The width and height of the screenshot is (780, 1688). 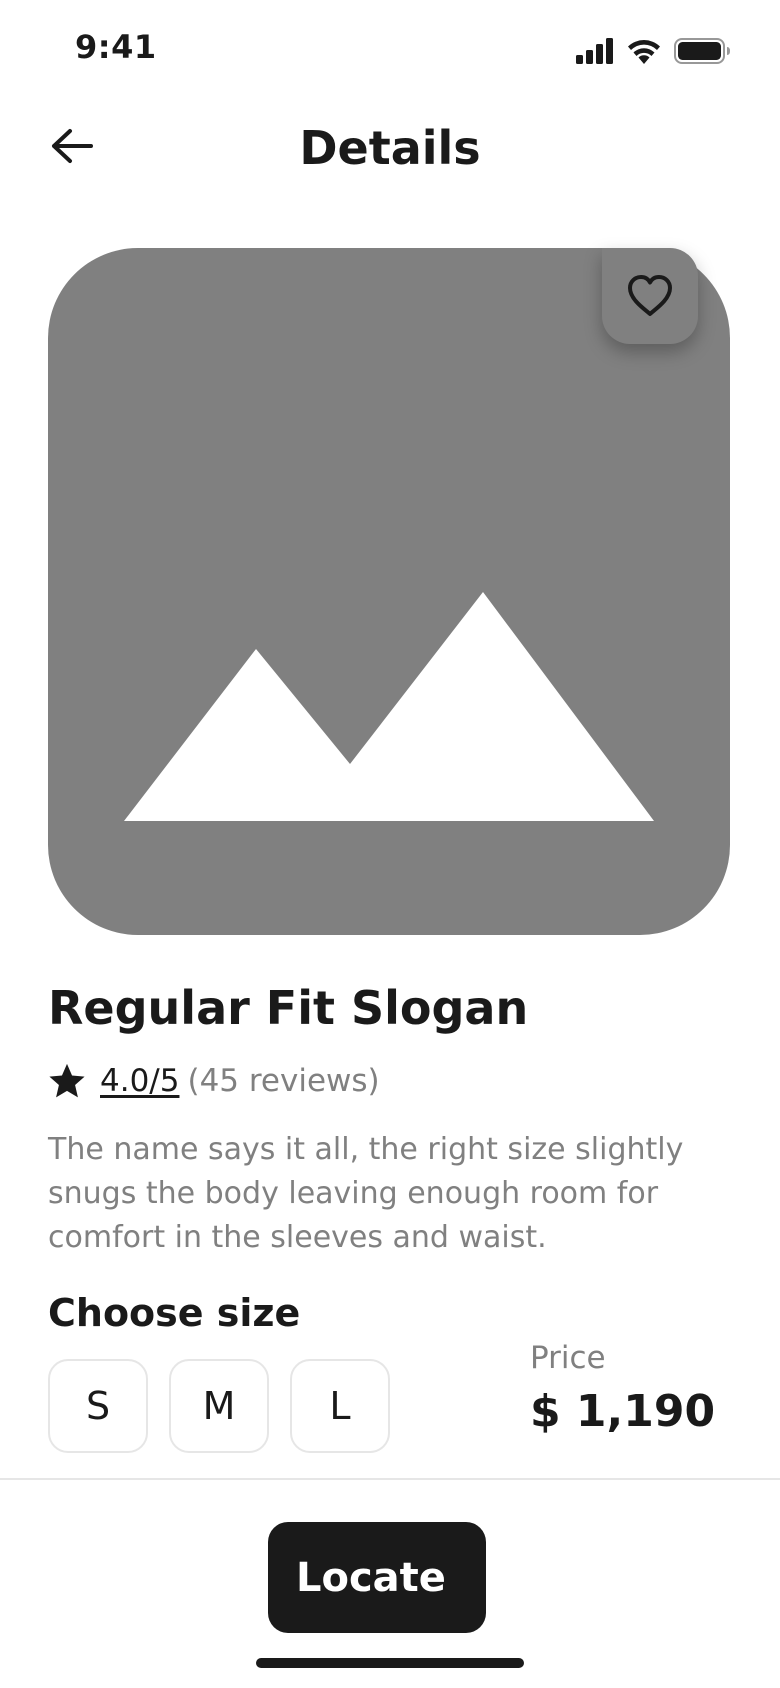 I want to click on choose-size-label: Choose size, so click(x=174, y=1313).